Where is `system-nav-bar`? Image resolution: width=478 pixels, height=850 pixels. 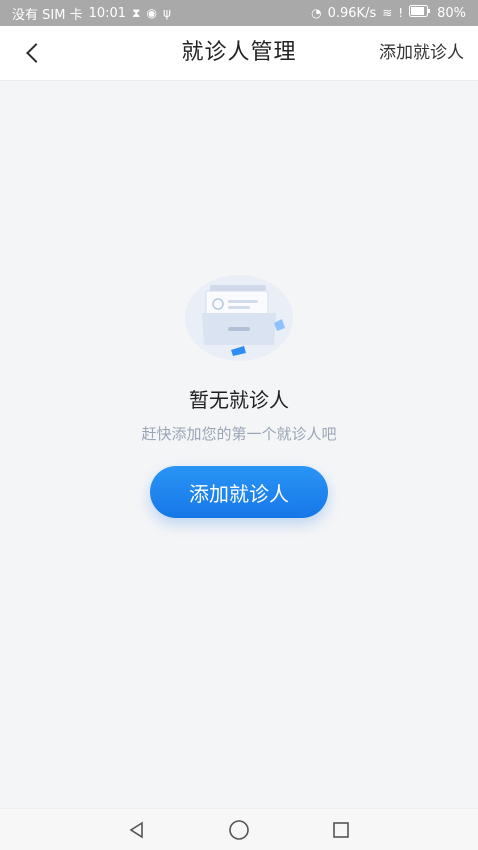 system-nav-bar is located at coordinates (239, 829).